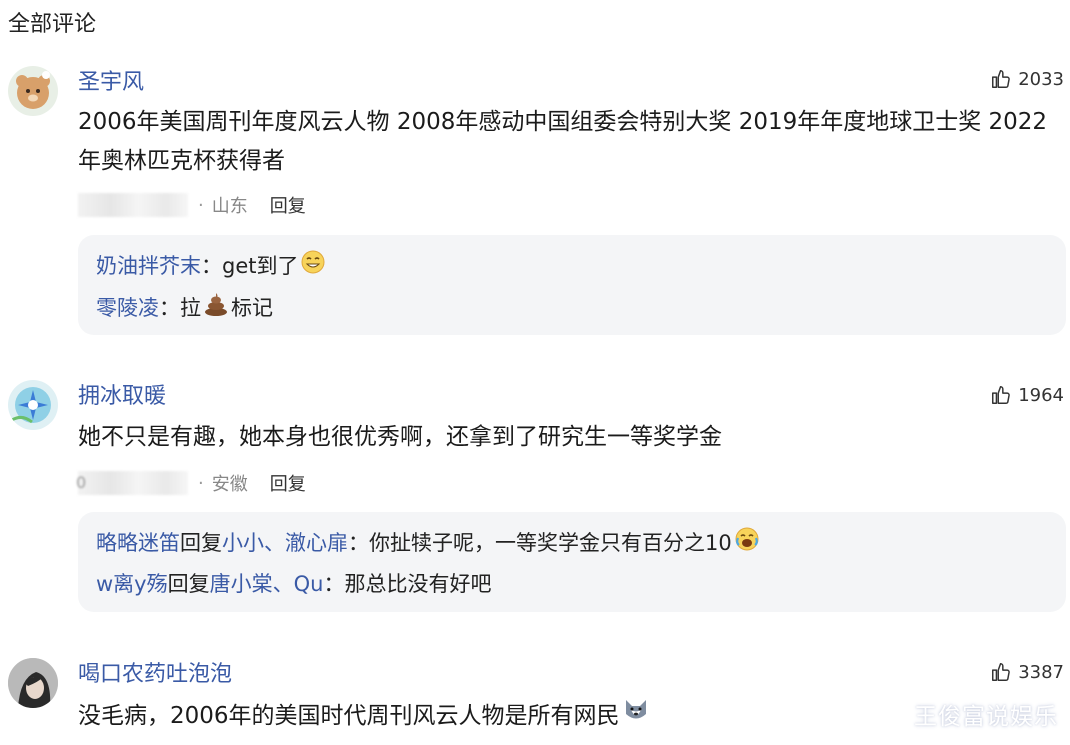 This screenshot has height=745, width=1070. I want to click on location: 山东, so click(229, 206).